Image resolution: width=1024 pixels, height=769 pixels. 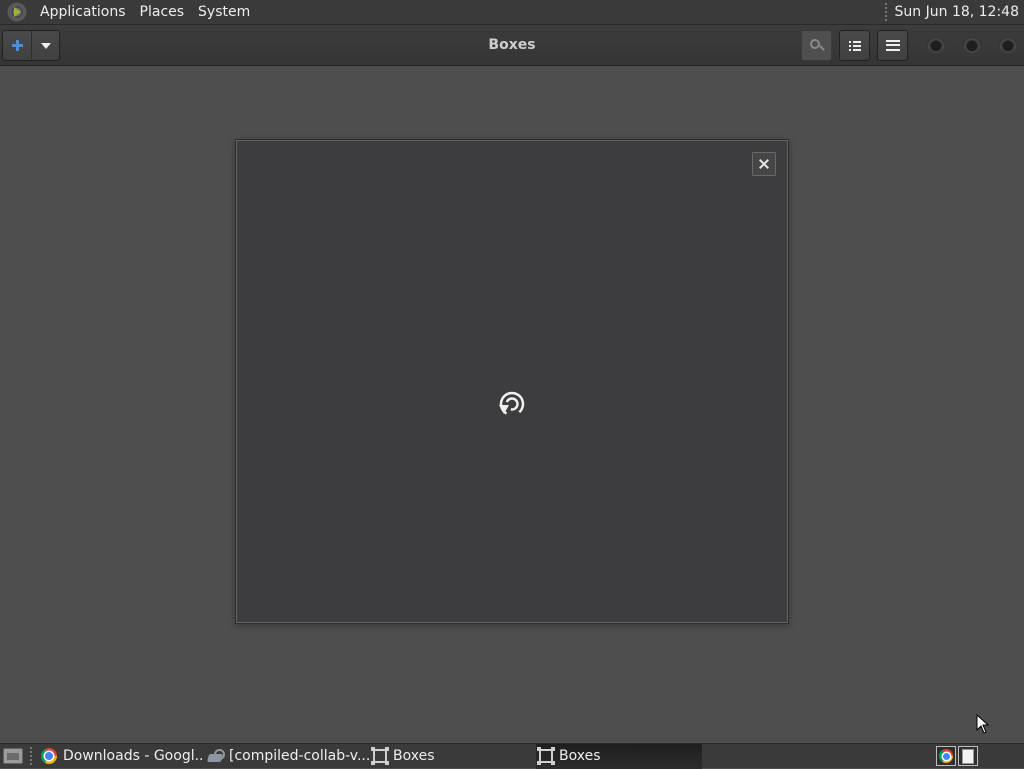 I want to click on clock: Sun Jun 18, 12:48, so click(x=959, y=12).